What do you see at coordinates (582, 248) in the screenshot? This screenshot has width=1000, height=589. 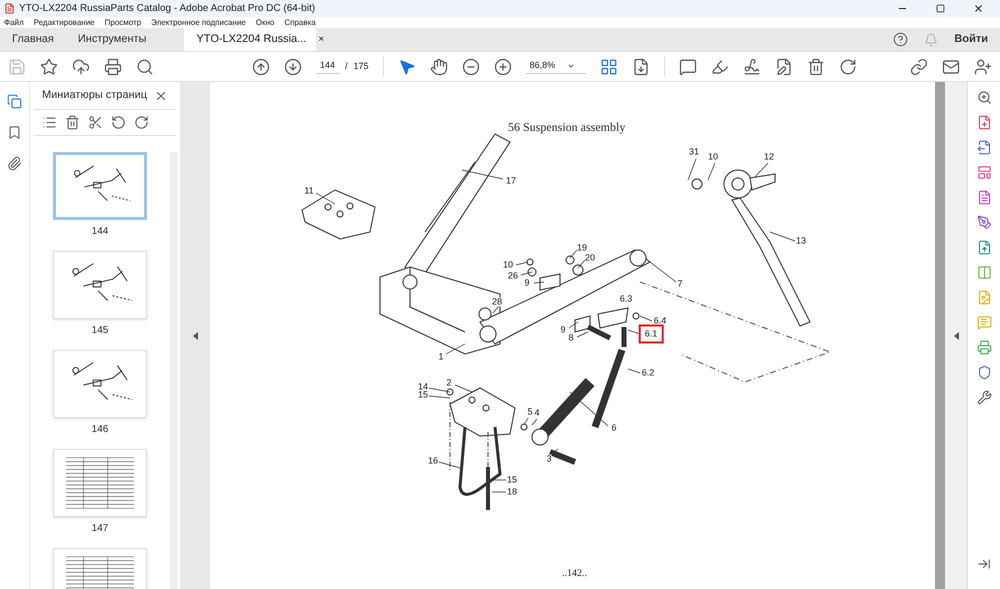 I see `callout-label: 19` at bounding box center [582, 248].